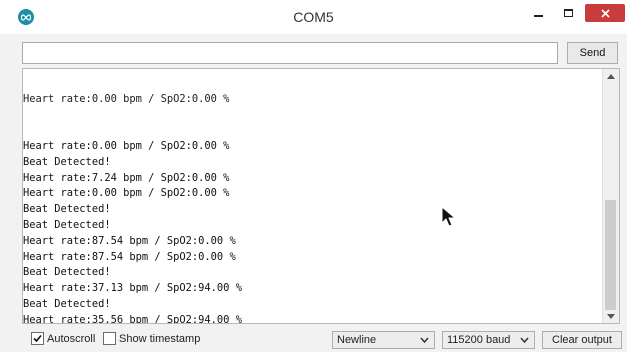 The width and height of the screenshot is (627, 352). I want to click on output-line: Heart rate:37.13 bpm / SpO2:94.00 %, so click(132, 288).